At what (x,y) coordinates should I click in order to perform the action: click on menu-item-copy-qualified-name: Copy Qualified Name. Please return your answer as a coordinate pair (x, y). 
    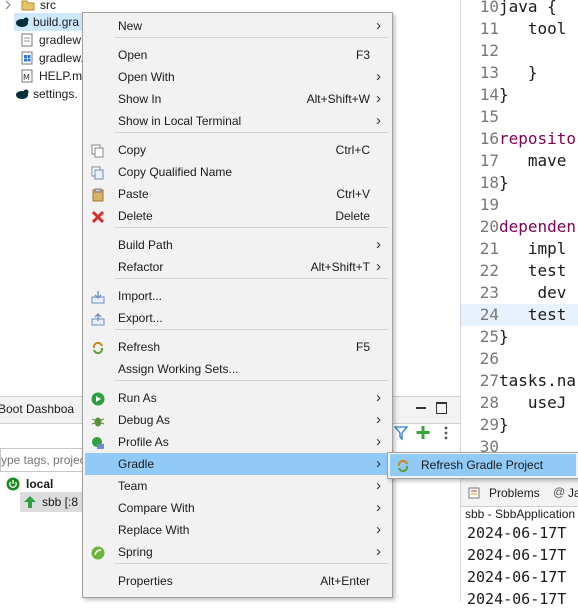
    Looking at the image, I should click on (237, 172).